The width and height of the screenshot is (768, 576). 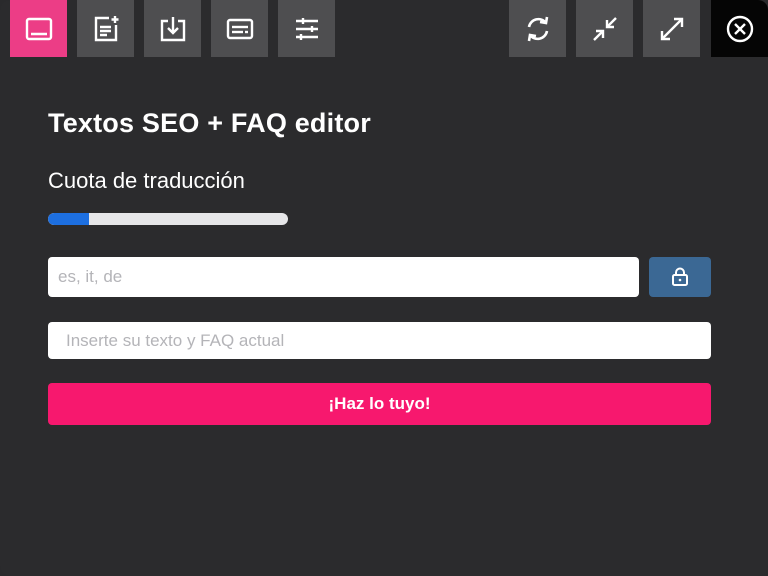 What do you see at coordinates (146, 180) in the screenshot?
I see `quota-label: Cuota de traducción` at bounding box center [146, 180].